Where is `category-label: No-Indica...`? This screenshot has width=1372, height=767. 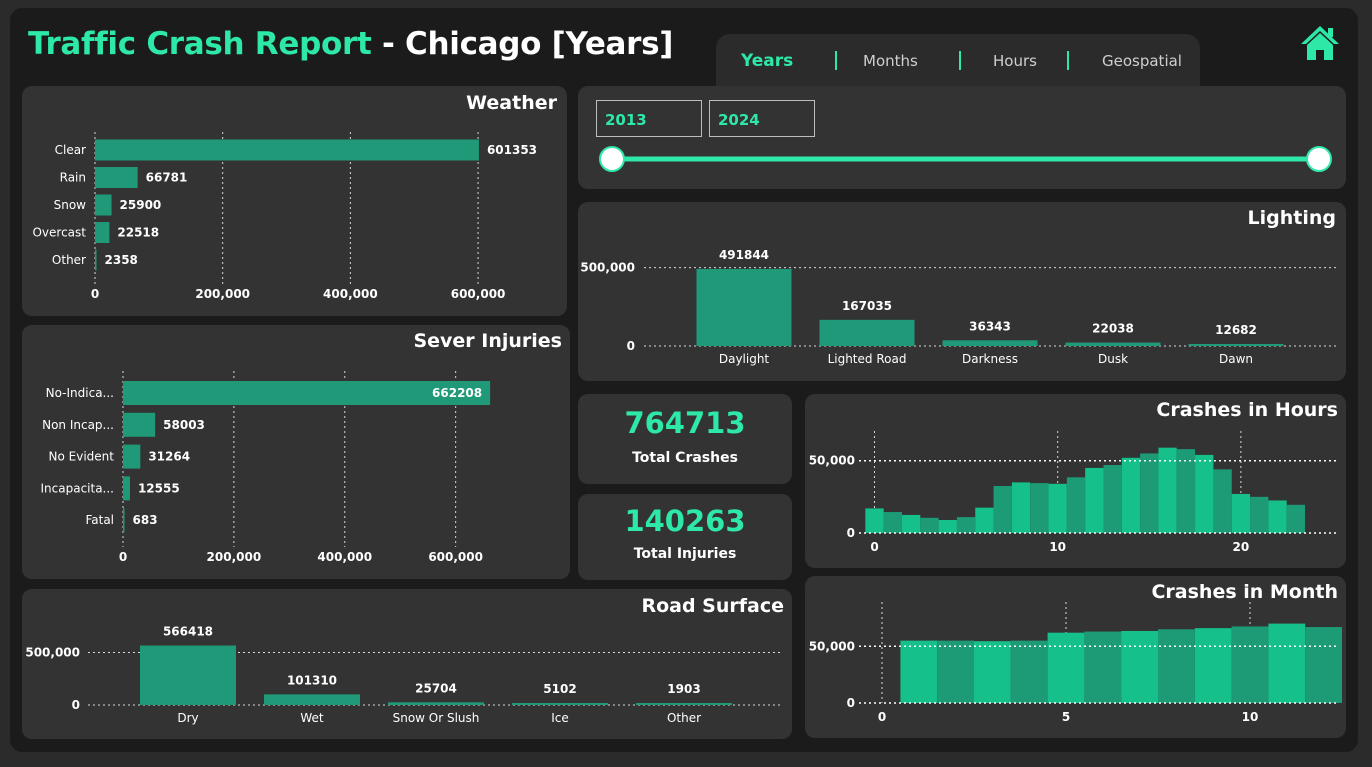
category-label: No-Indica... is located at coordinates (80, 393).